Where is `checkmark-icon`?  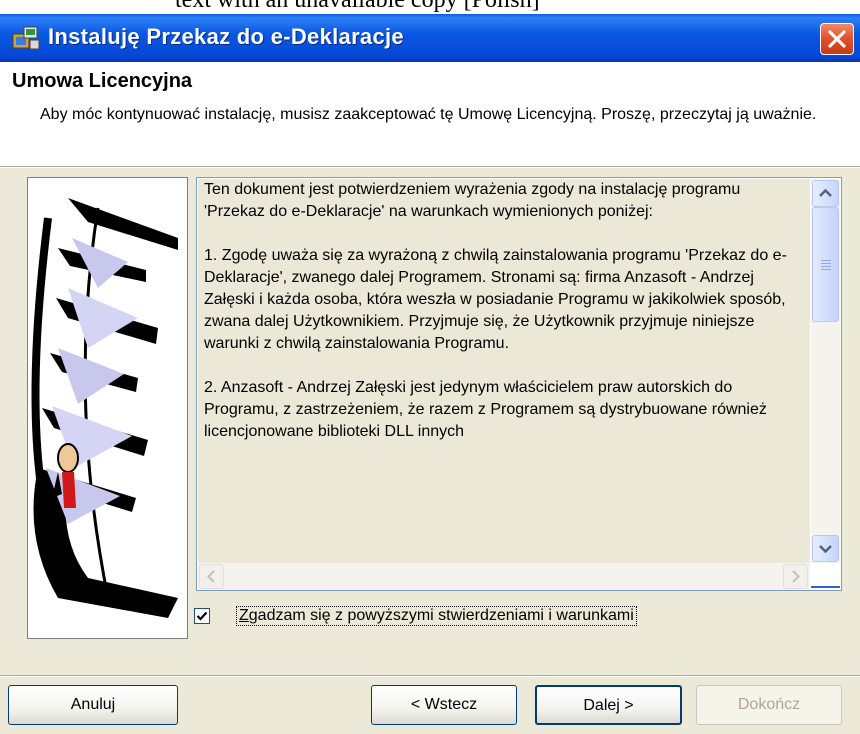 checkmark-icon is located at coordinates (202, 616).